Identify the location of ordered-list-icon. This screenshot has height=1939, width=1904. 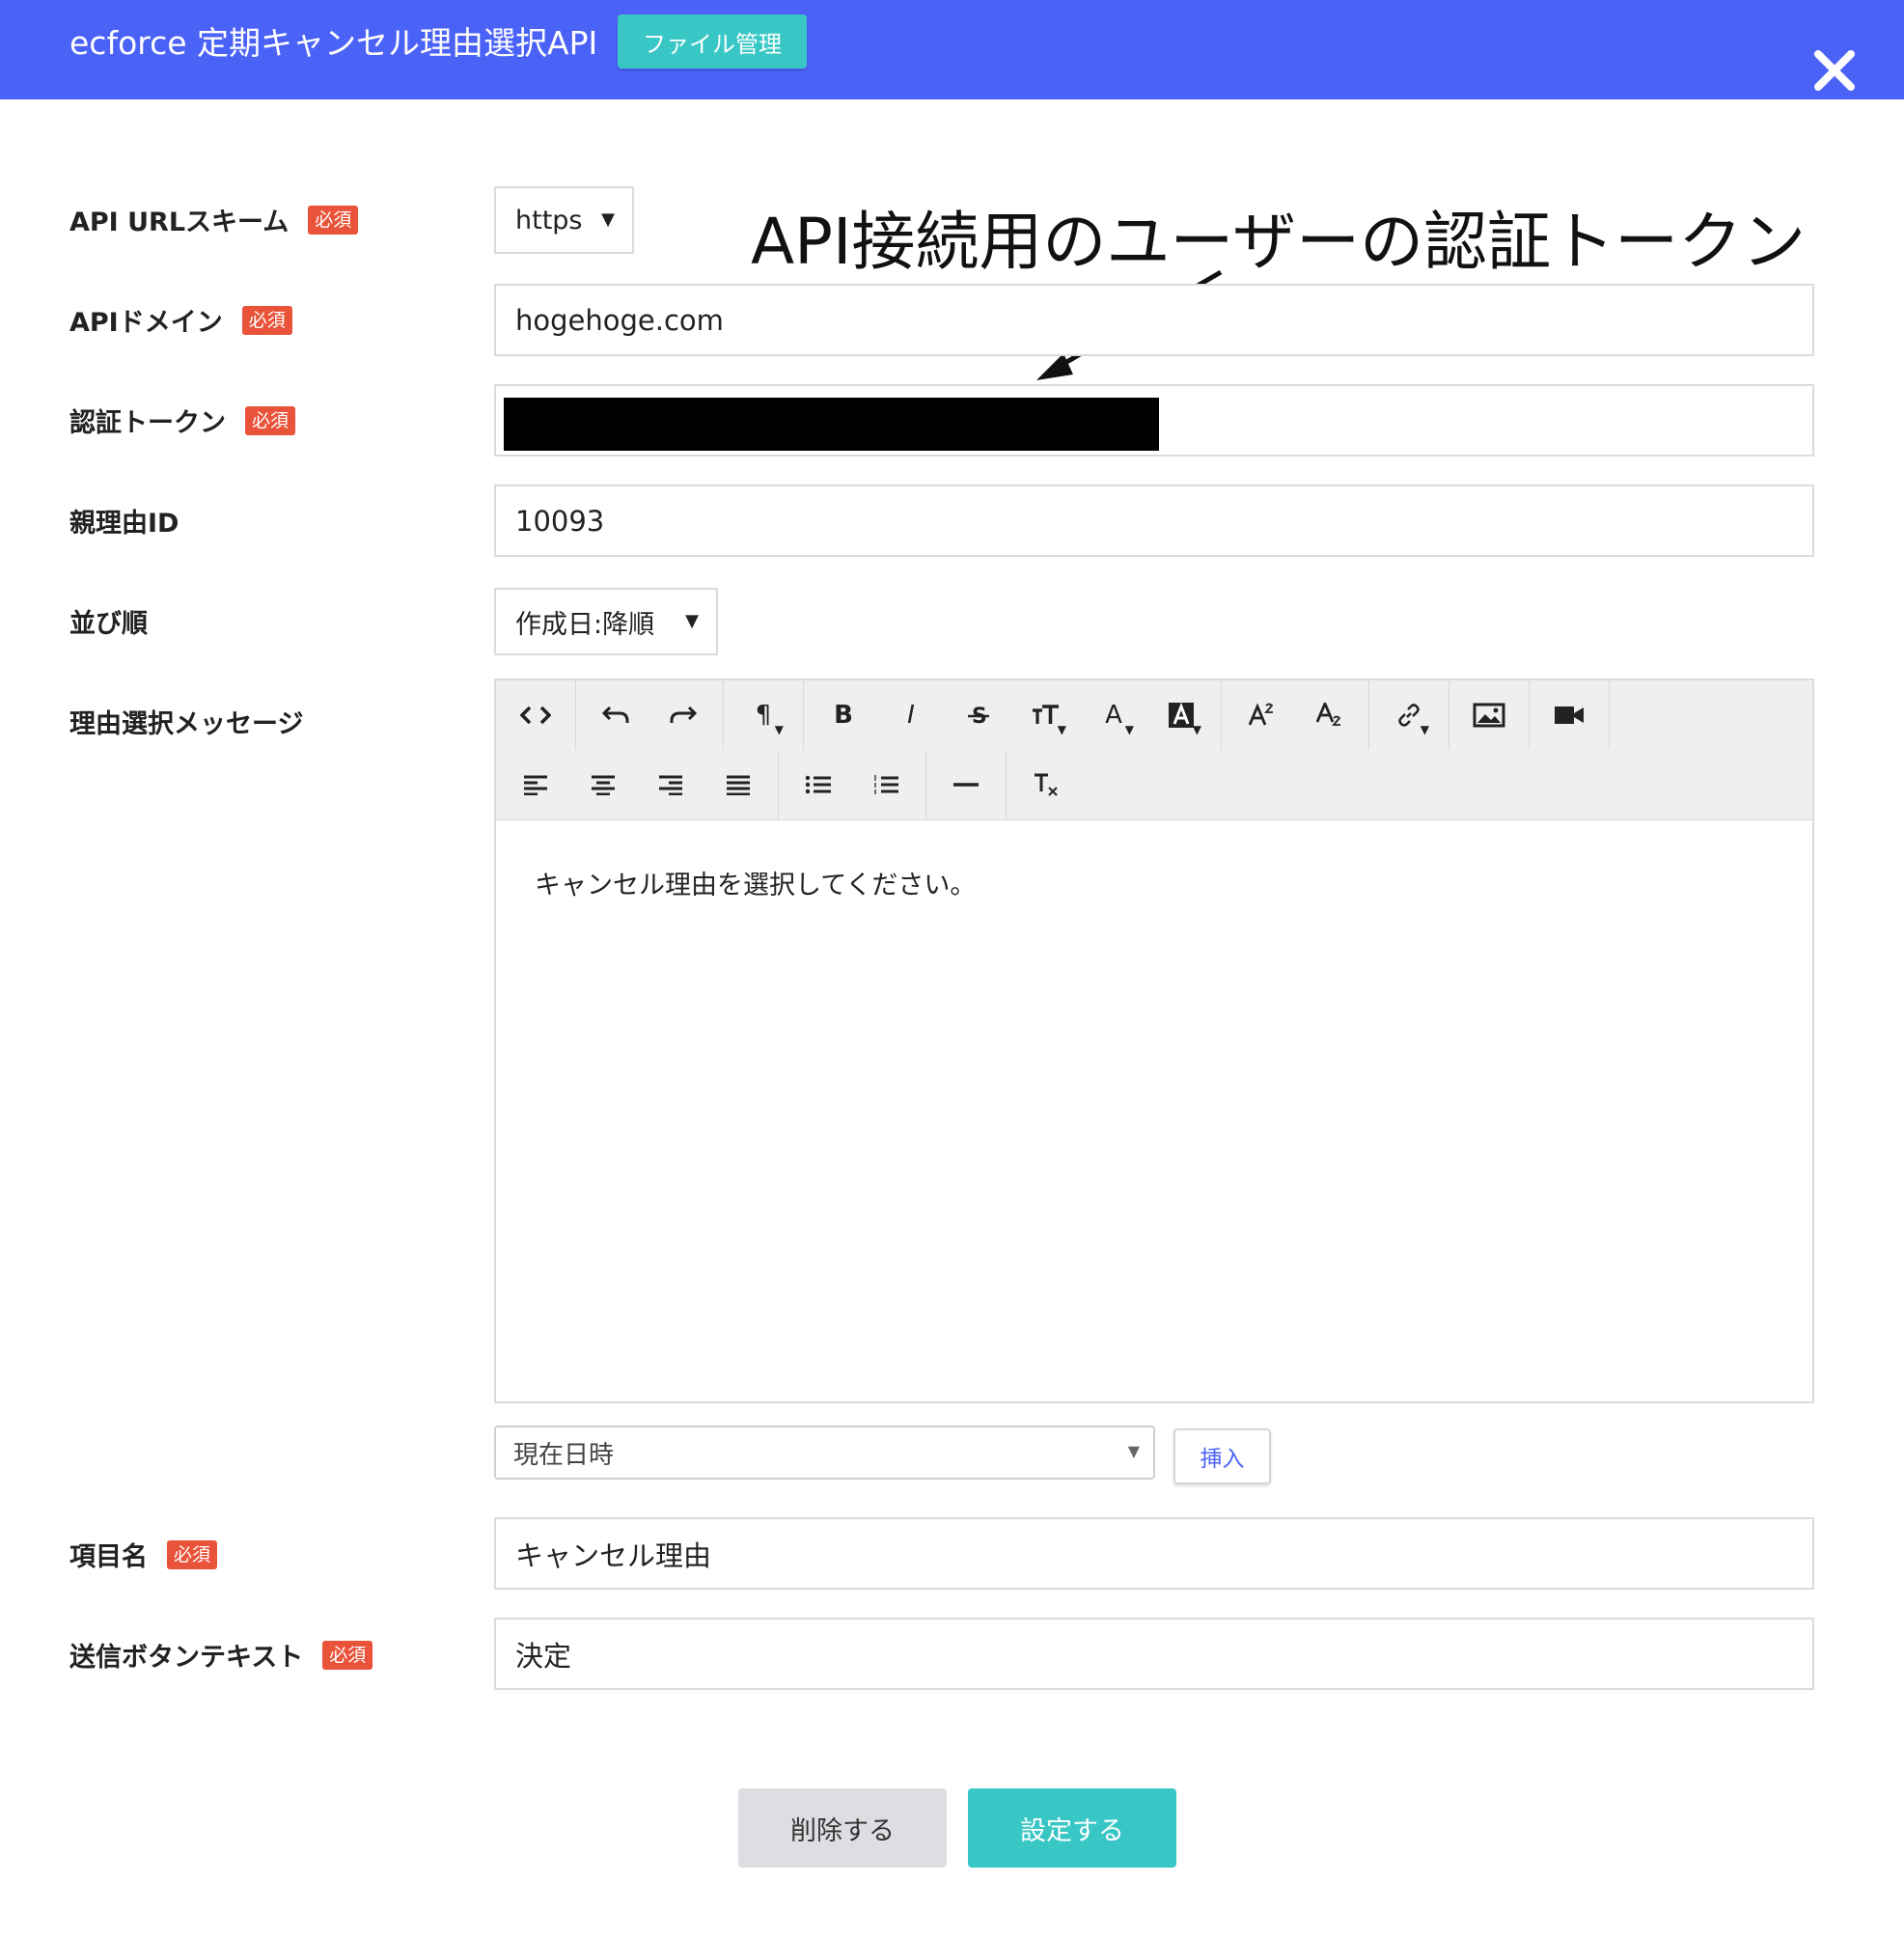
(886, 785).